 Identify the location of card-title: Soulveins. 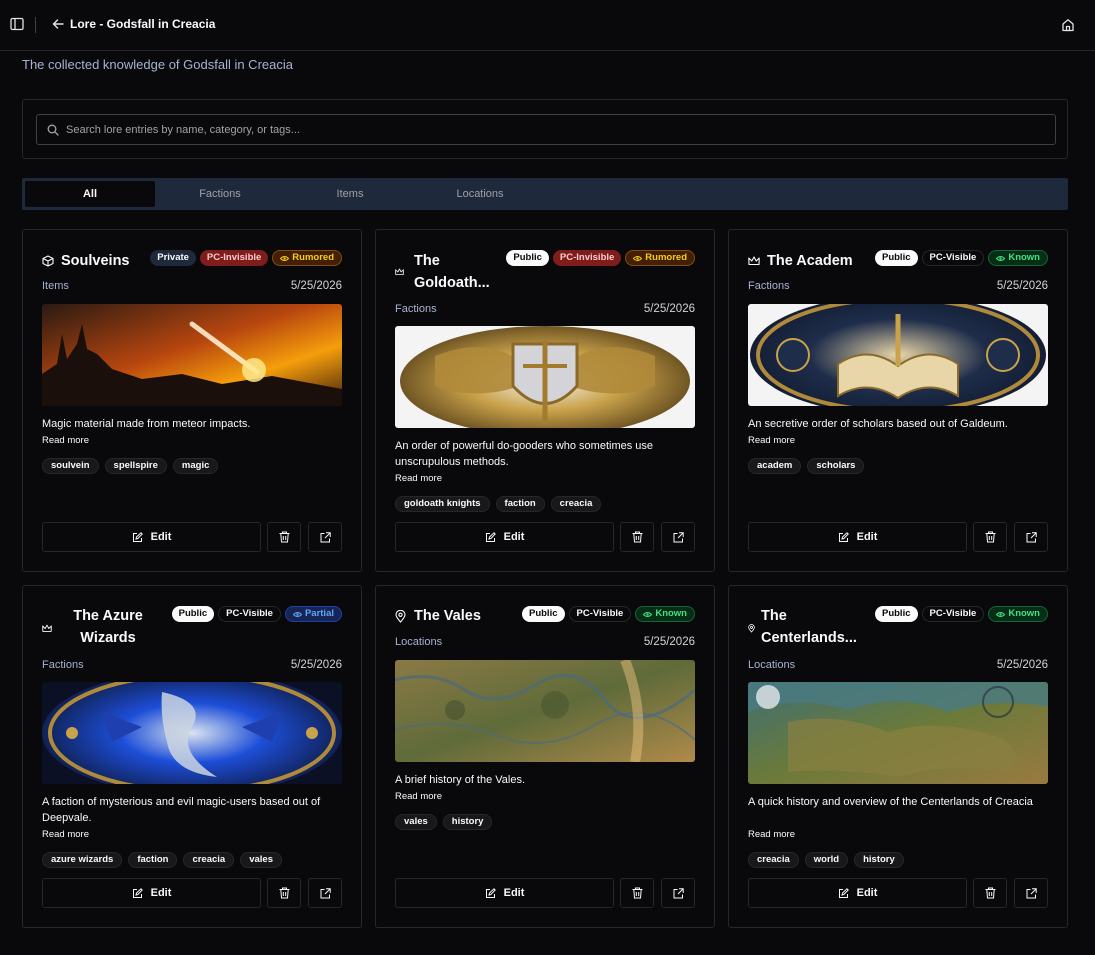
(107, 261).